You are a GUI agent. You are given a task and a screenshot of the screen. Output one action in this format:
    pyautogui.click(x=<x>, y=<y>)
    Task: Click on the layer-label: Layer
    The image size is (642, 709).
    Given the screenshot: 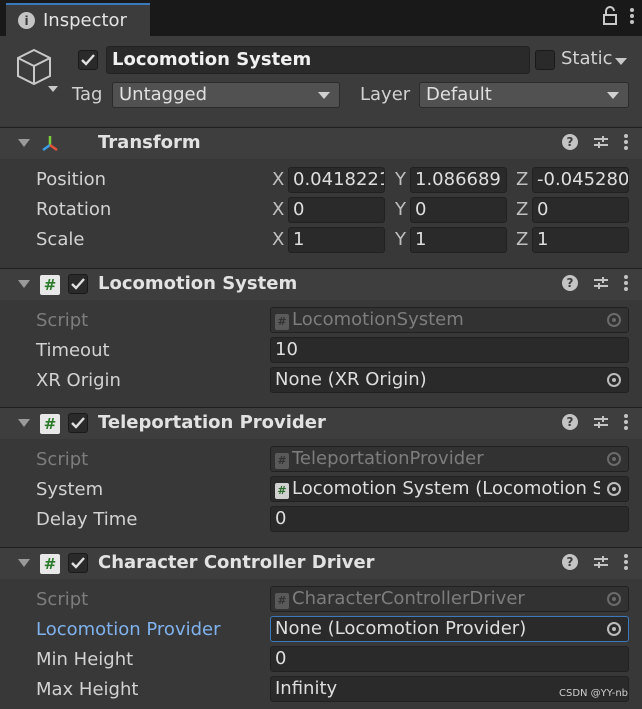 What is the action you would take?
    pyautogui.click(x=385, y=94)
    